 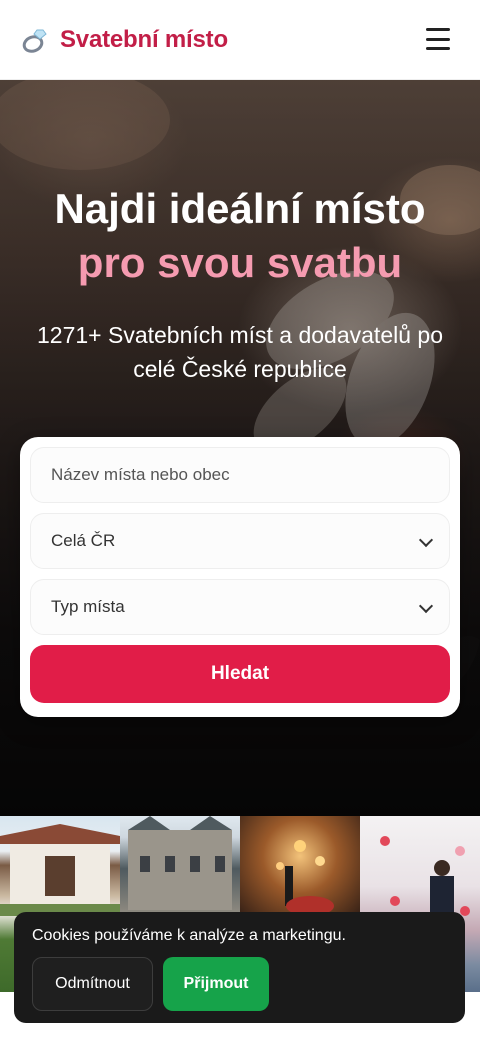 I want to click on search-button: Hledat, so click(x=240, y=674).